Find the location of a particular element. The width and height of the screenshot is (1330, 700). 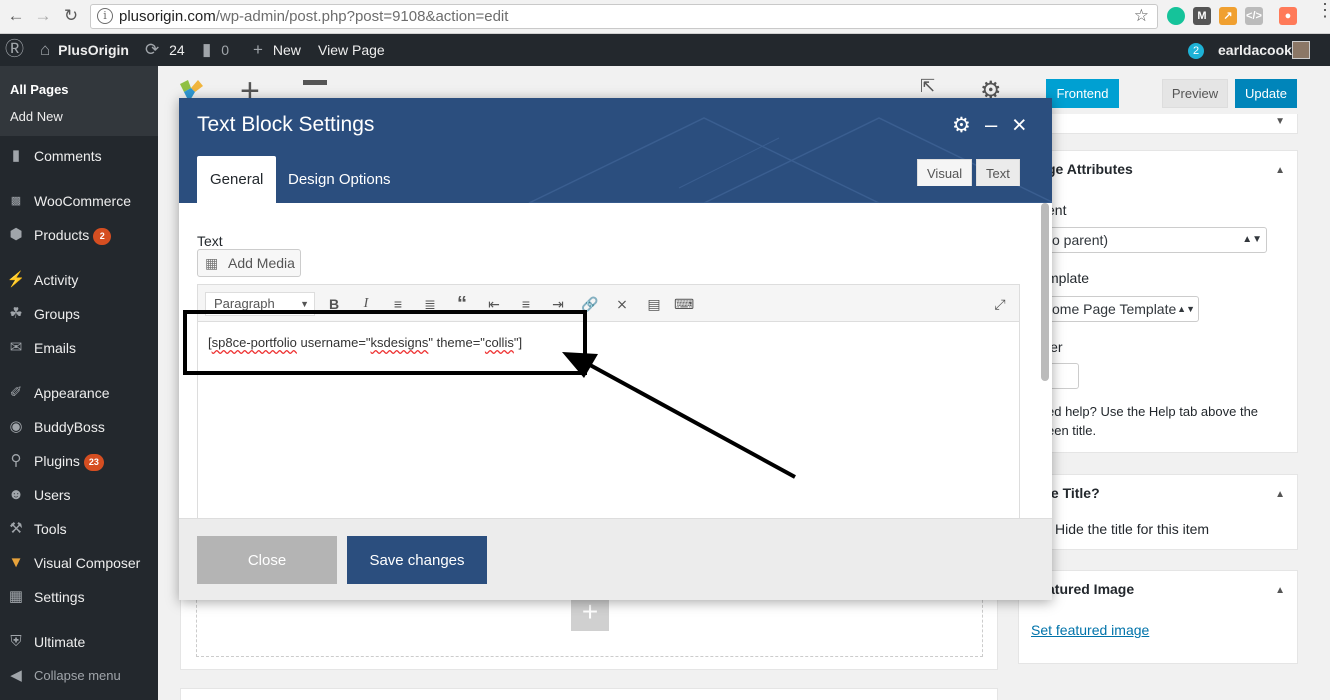

modal-title: Text Block Settings is located at coordinates (286, 124).